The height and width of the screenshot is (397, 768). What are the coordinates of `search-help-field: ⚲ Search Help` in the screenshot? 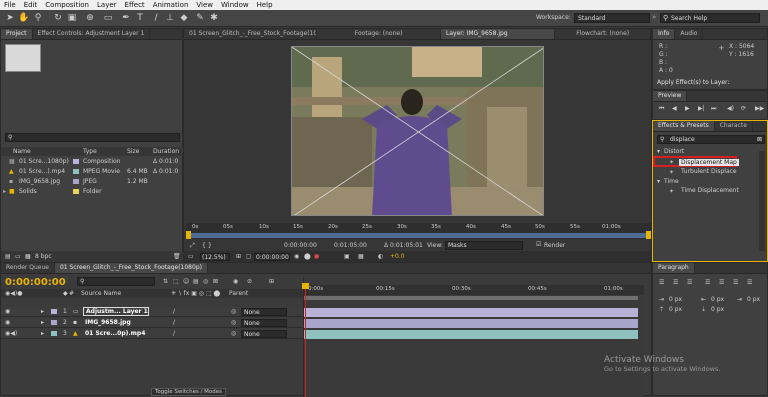 It's located at (710, 18).